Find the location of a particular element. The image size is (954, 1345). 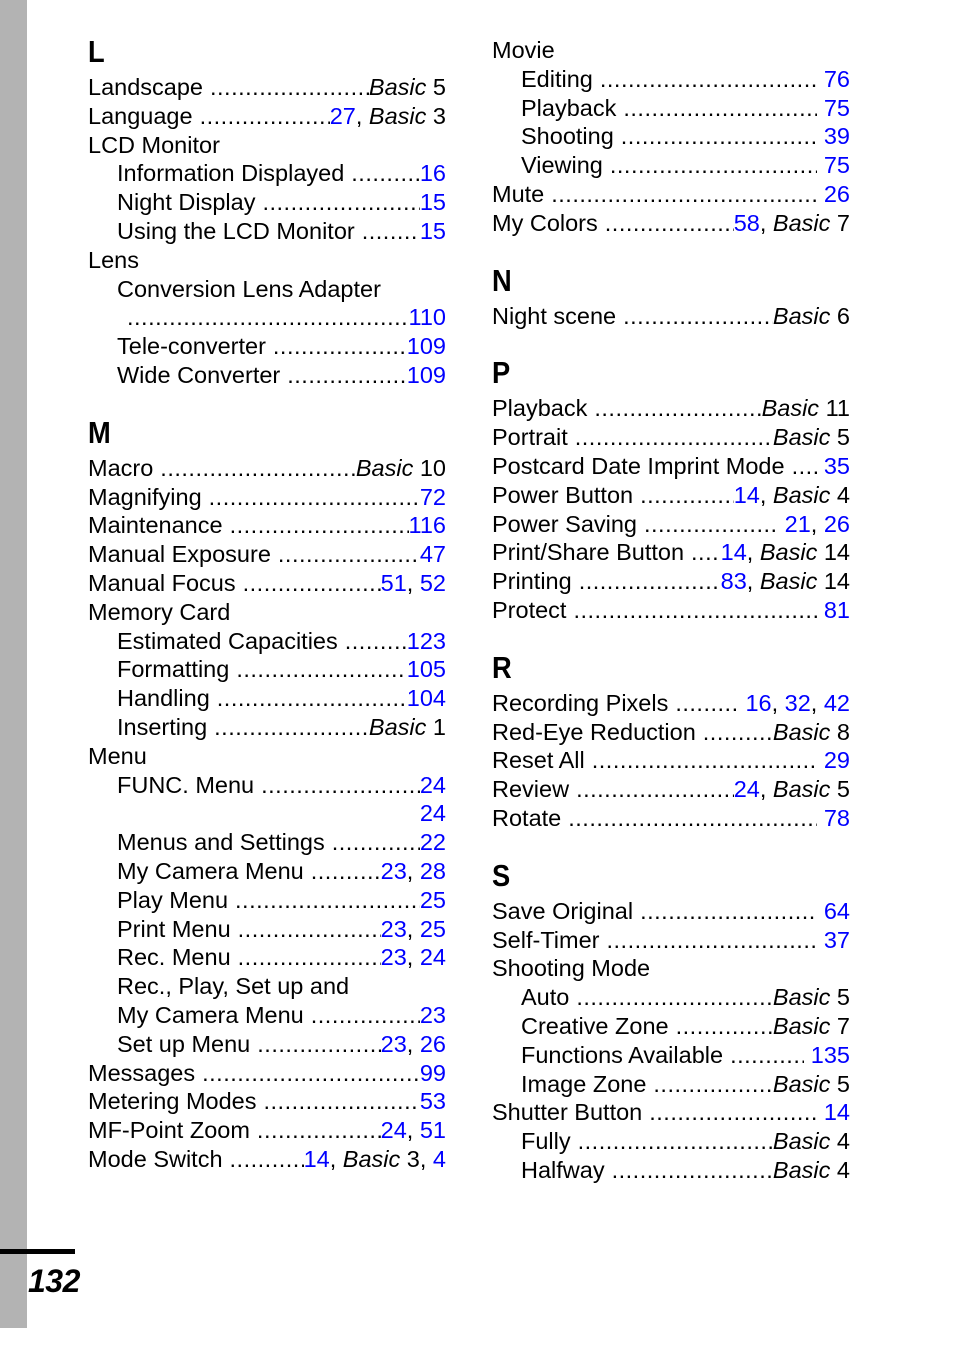

index-entry: Editing 76 is located at coordinates (671, 79).